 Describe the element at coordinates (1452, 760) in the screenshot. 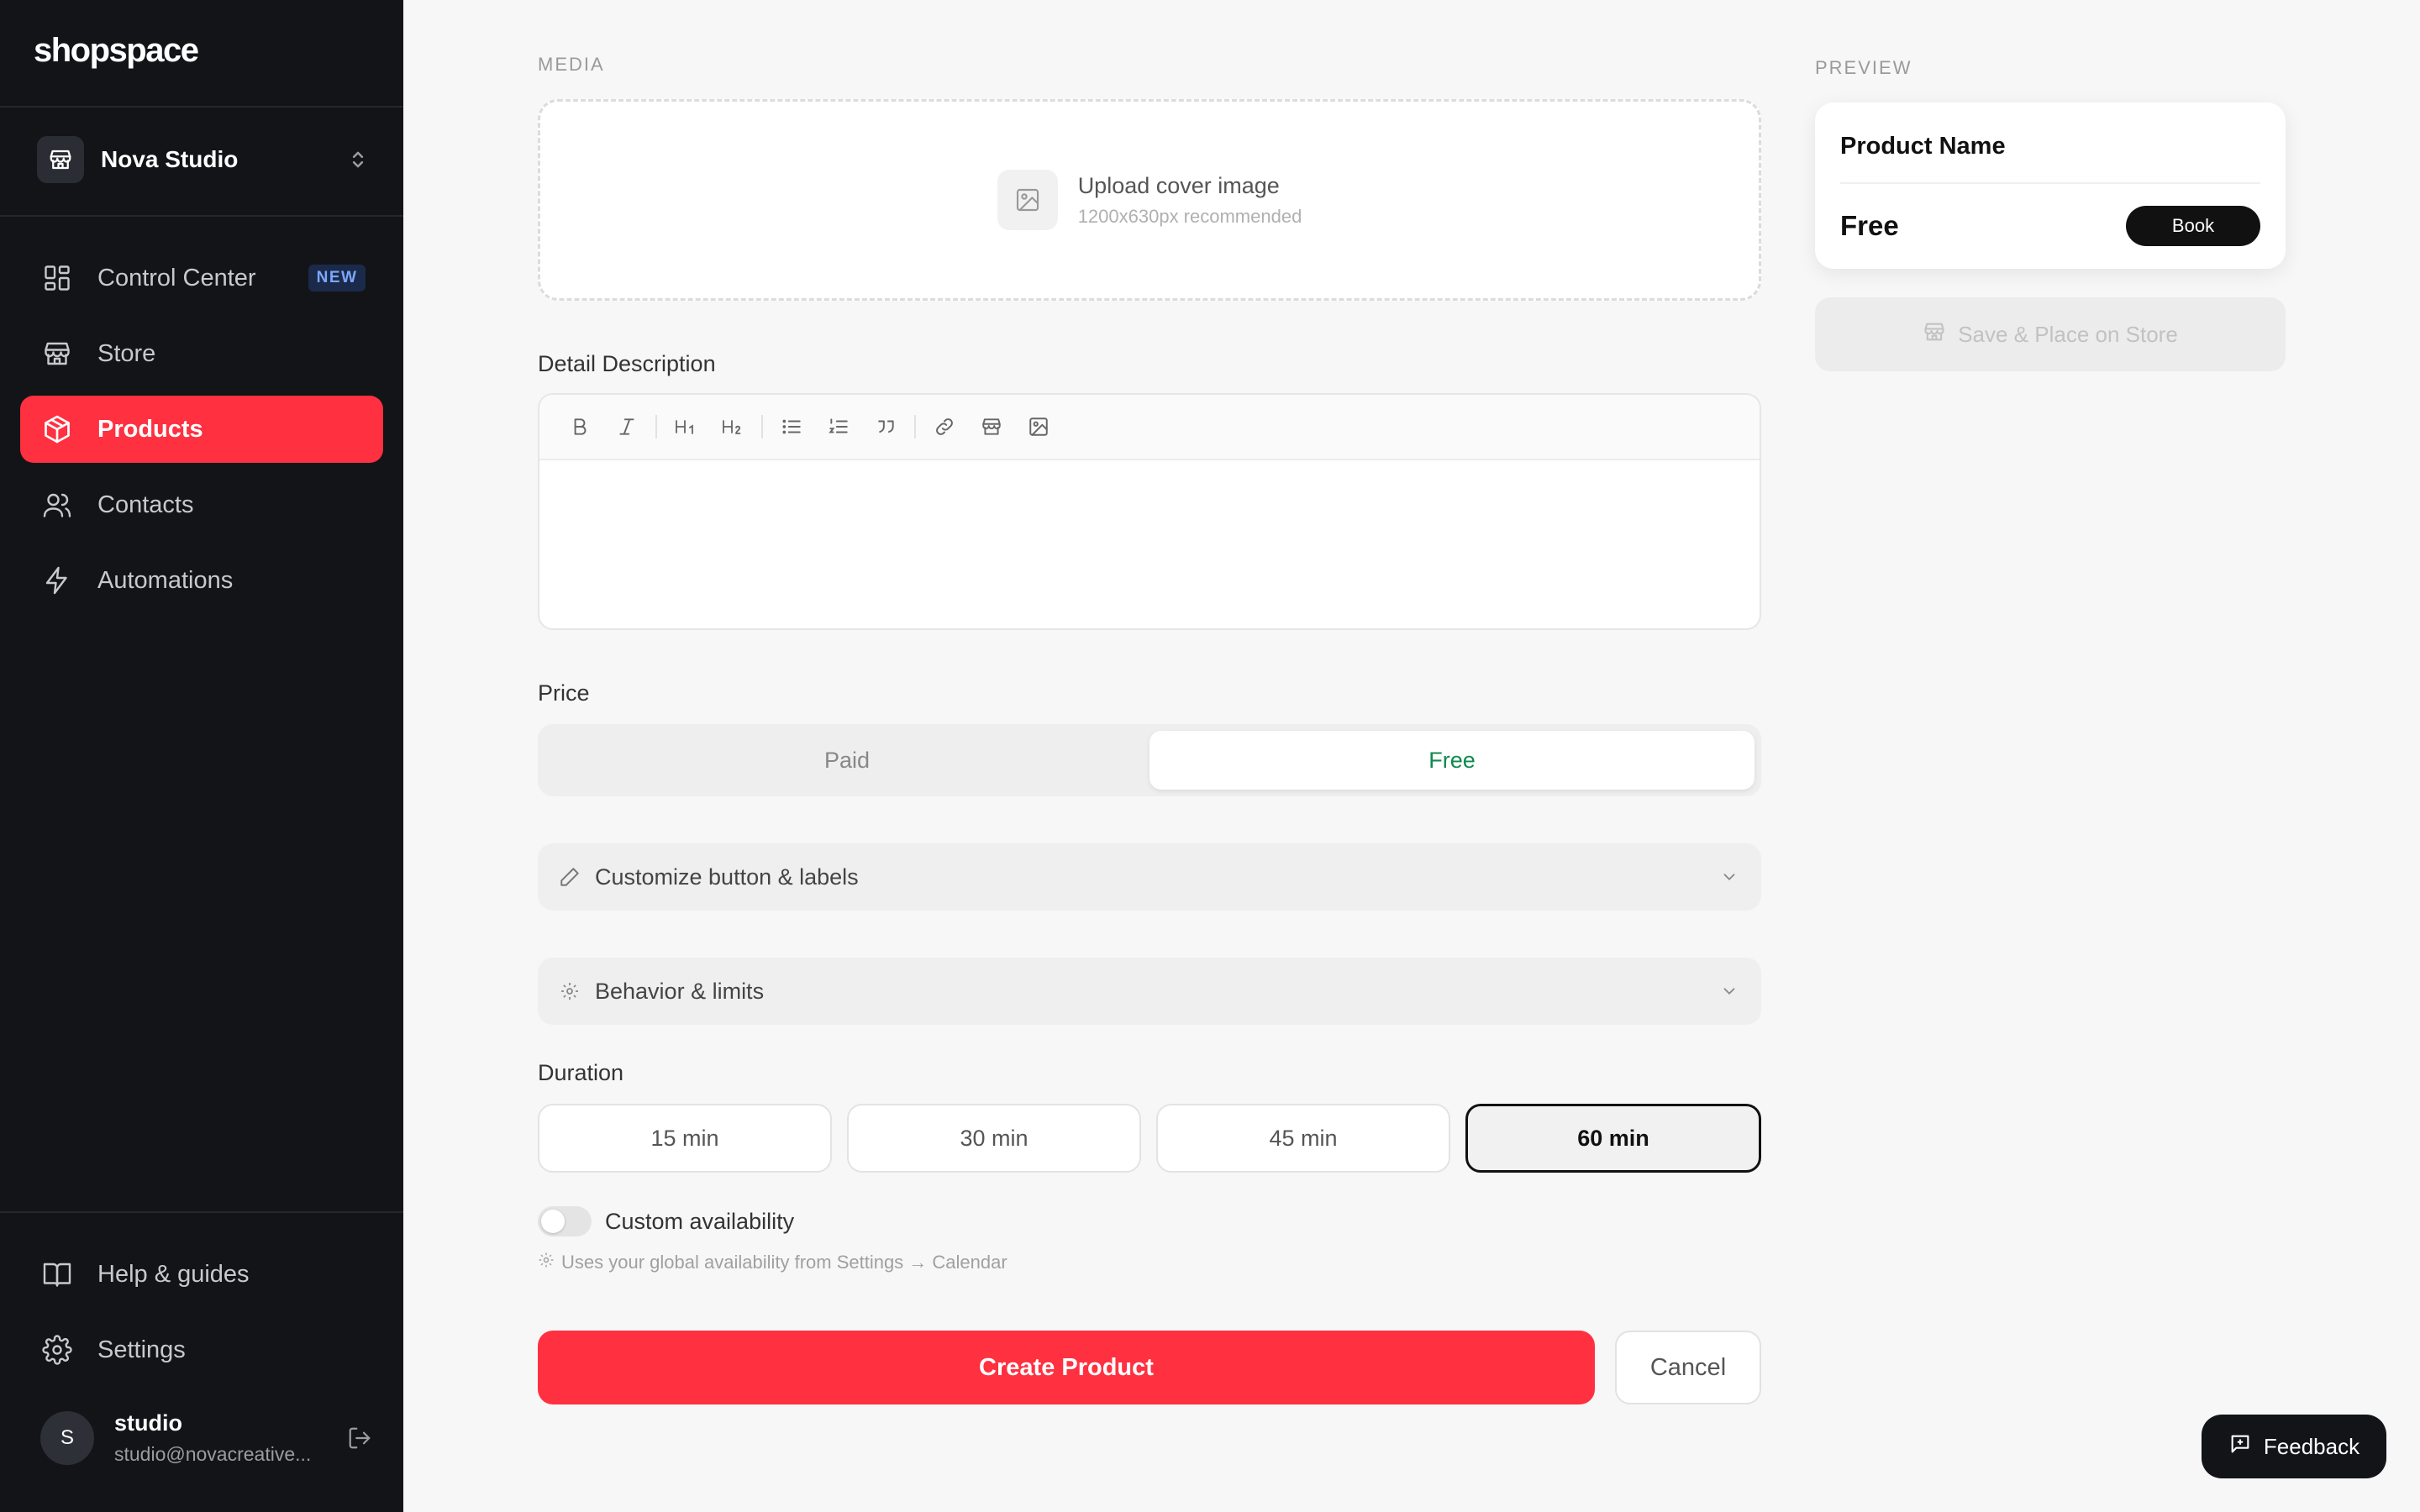

I see `price-option-free: Free` at that location.